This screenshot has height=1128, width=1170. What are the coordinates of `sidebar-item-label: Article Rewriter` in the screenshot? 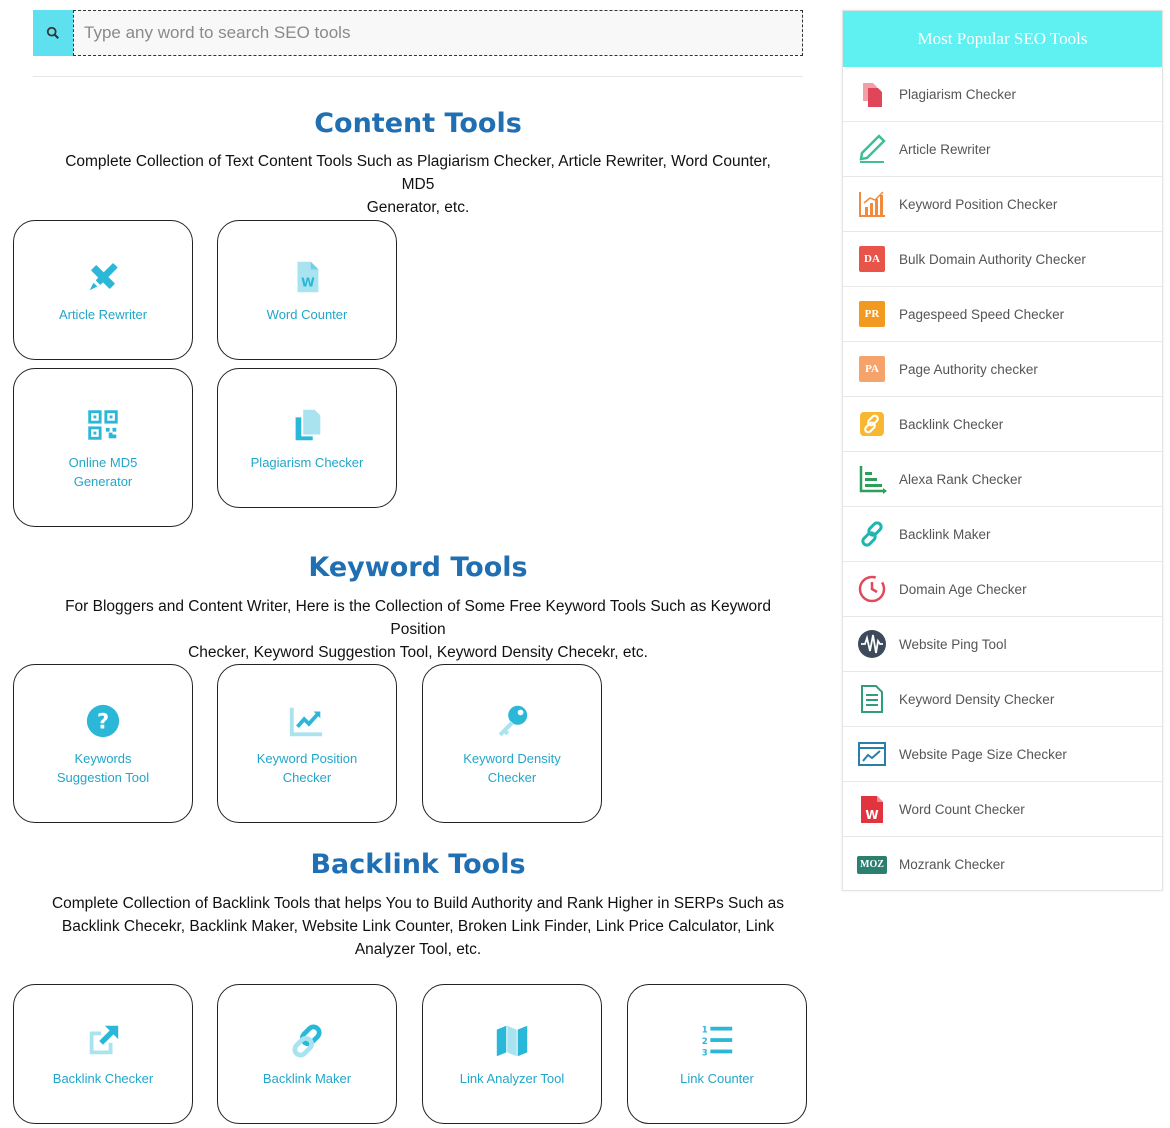 It's located at (945, 149).